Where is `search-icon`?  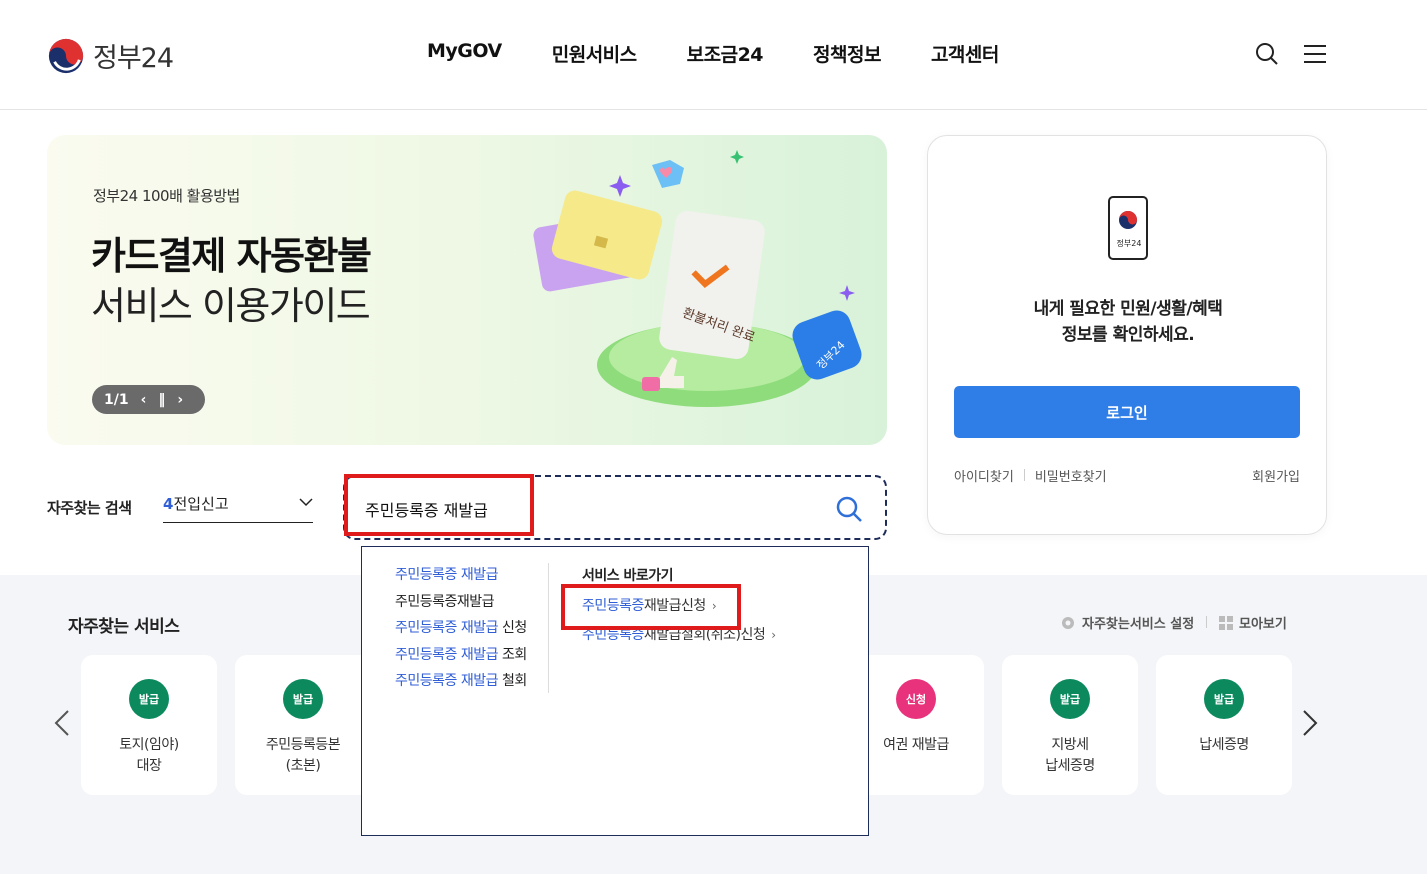
search-icon is located at coordinates (1267, 54).